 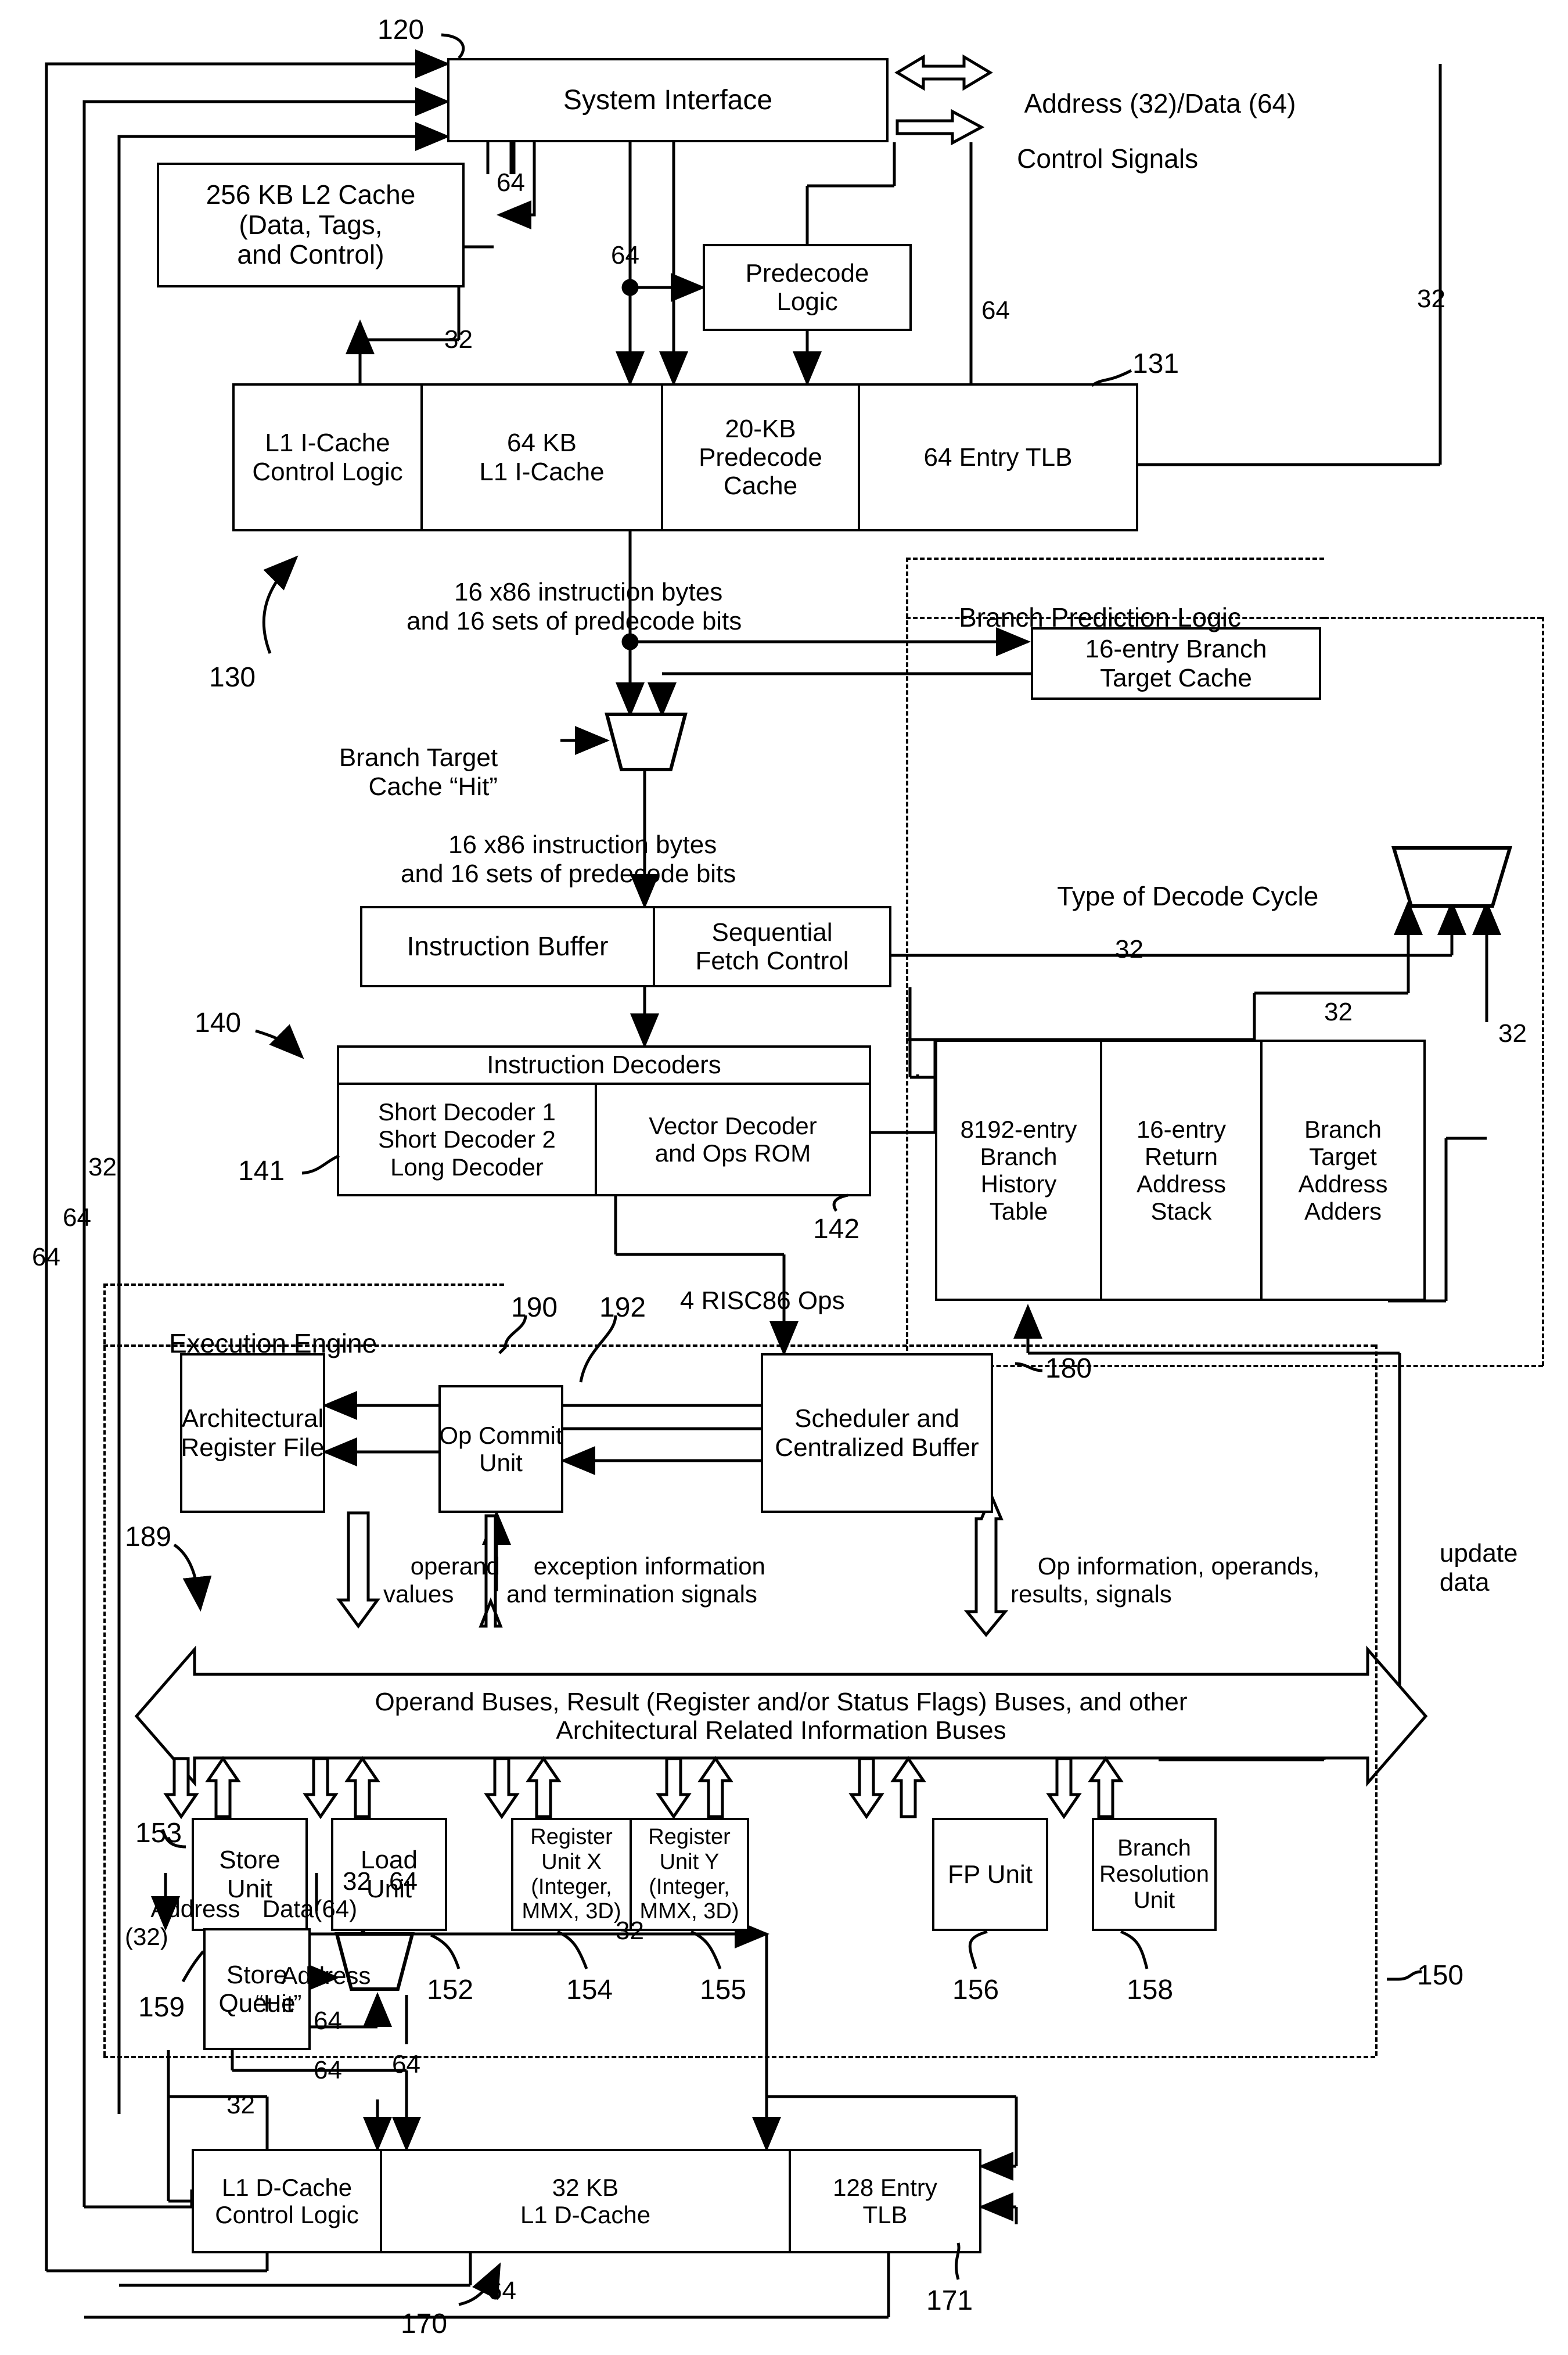 I want to click on system-interface-block: System Interface, so click(x=668, y=100).